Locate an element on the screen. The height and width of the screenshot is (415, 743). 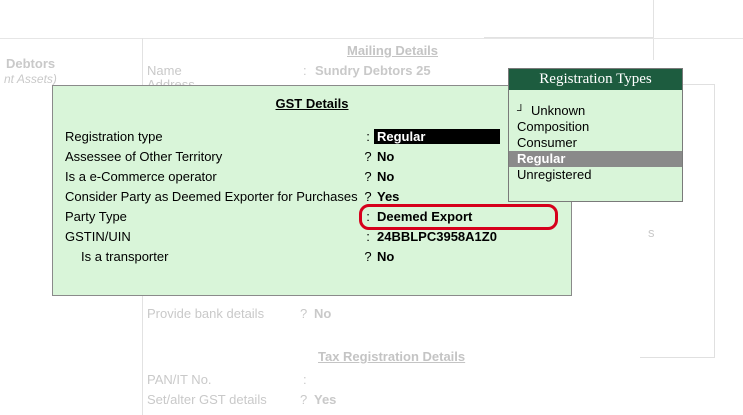
field-gstin-uin: GSTIN/UIN : 24BBLPC3958A1Z0 is located at coordinates (315, 238).